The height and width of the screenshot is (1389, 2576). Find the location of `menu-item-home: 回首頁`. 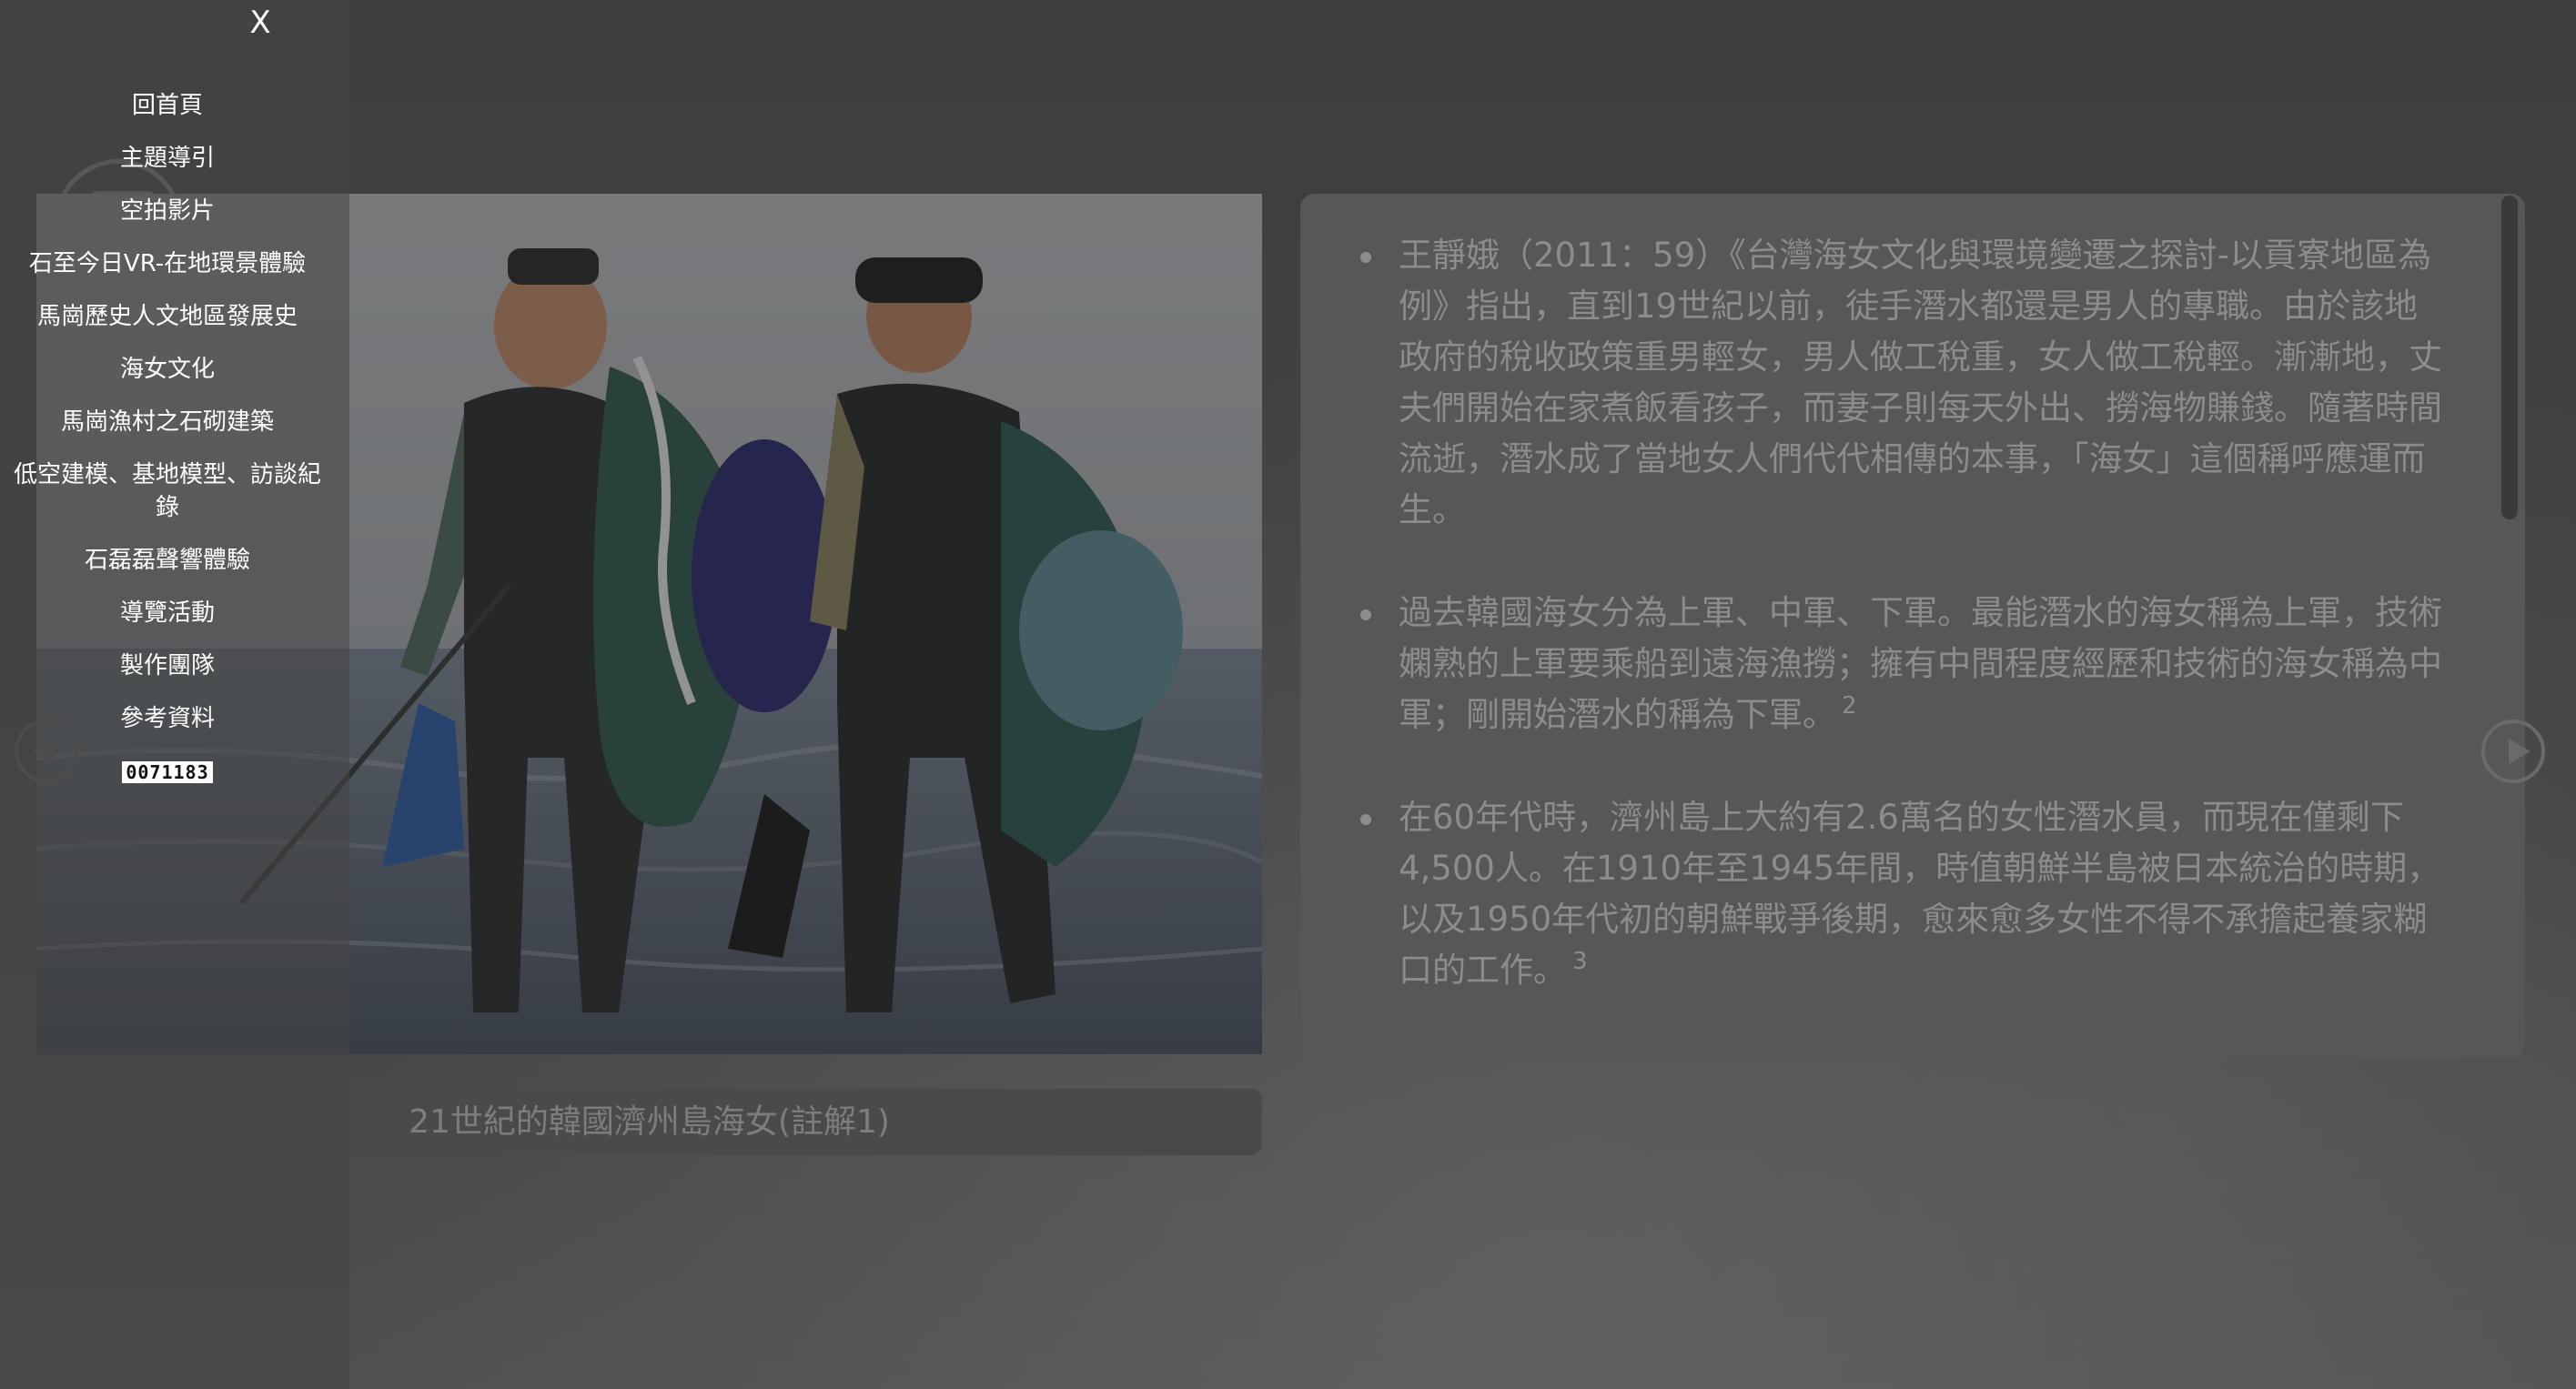

menu-item-home: 回首頁 is located at coordinates (167, 106).